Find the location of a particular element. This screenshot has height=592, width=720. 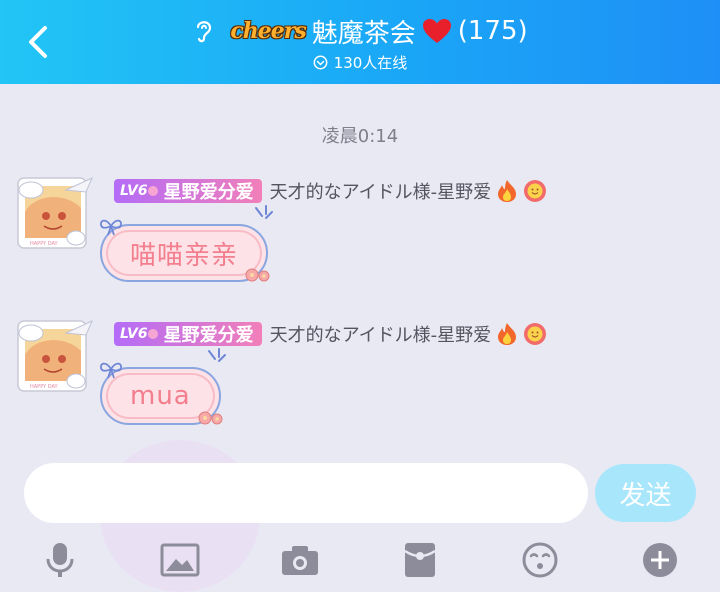

member-count: (175) is located at coordinates (492, 31).